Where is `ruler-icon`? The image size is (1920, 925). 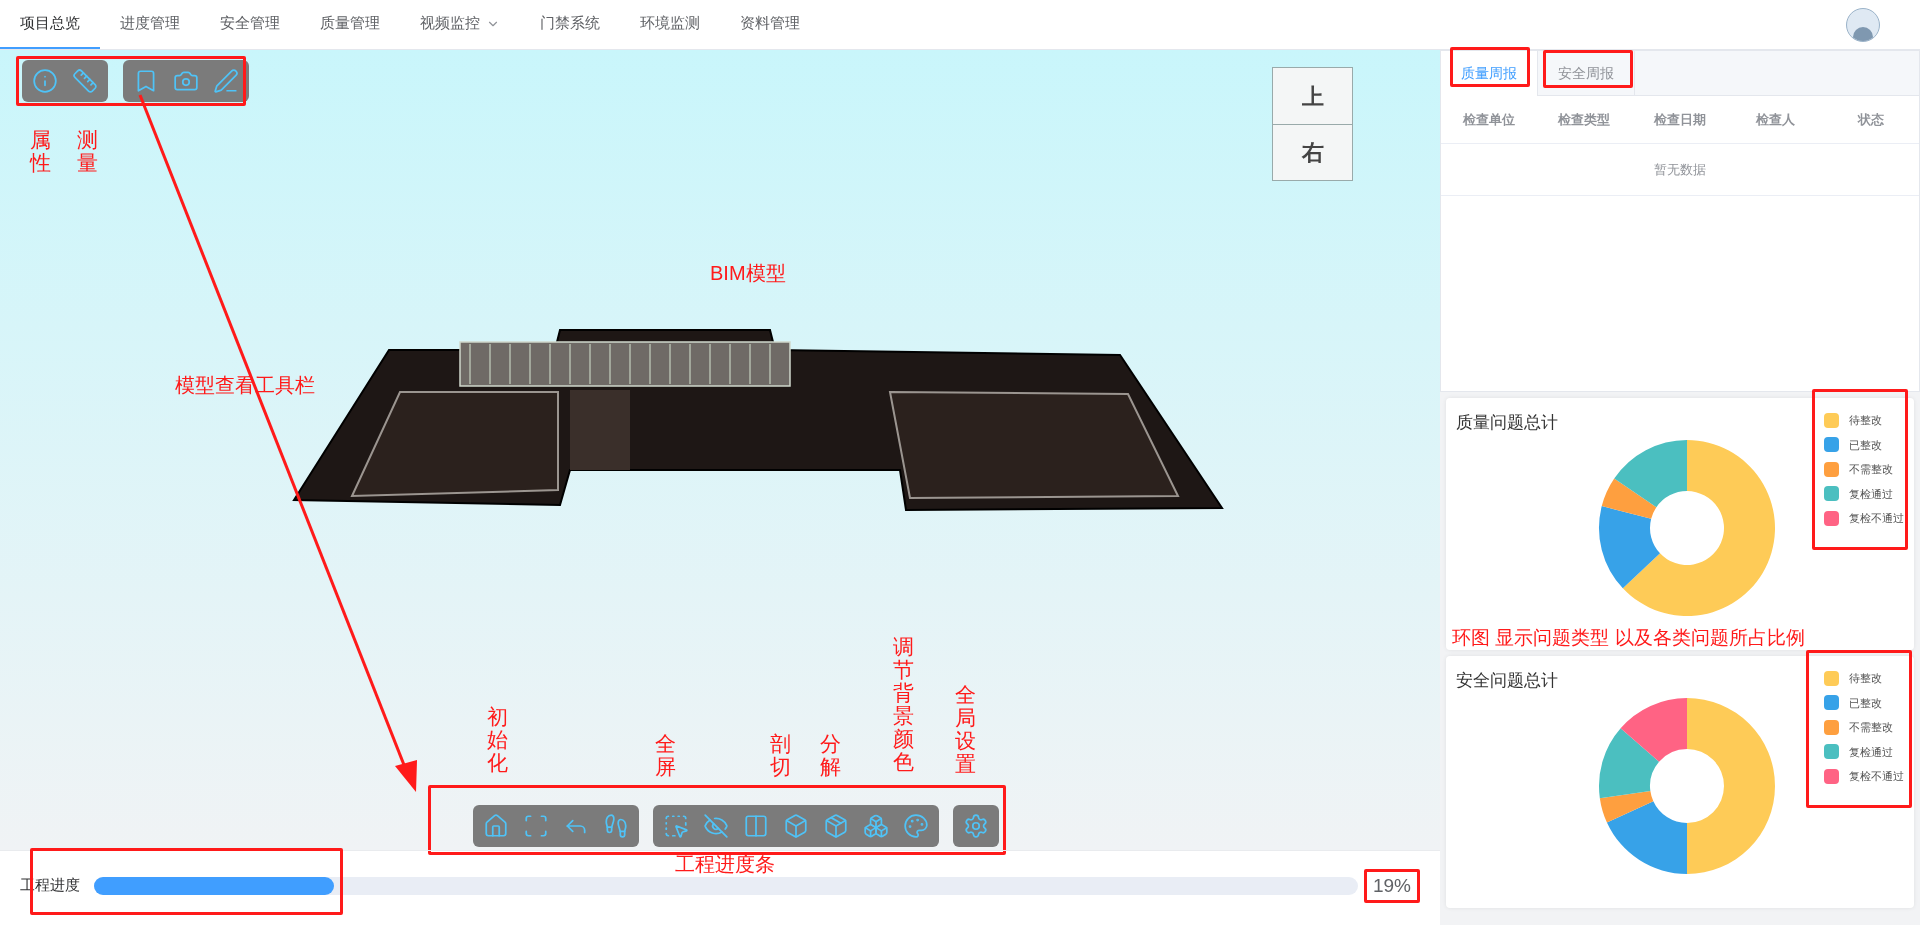
ruler-icon is located at coordinates (85, 81).